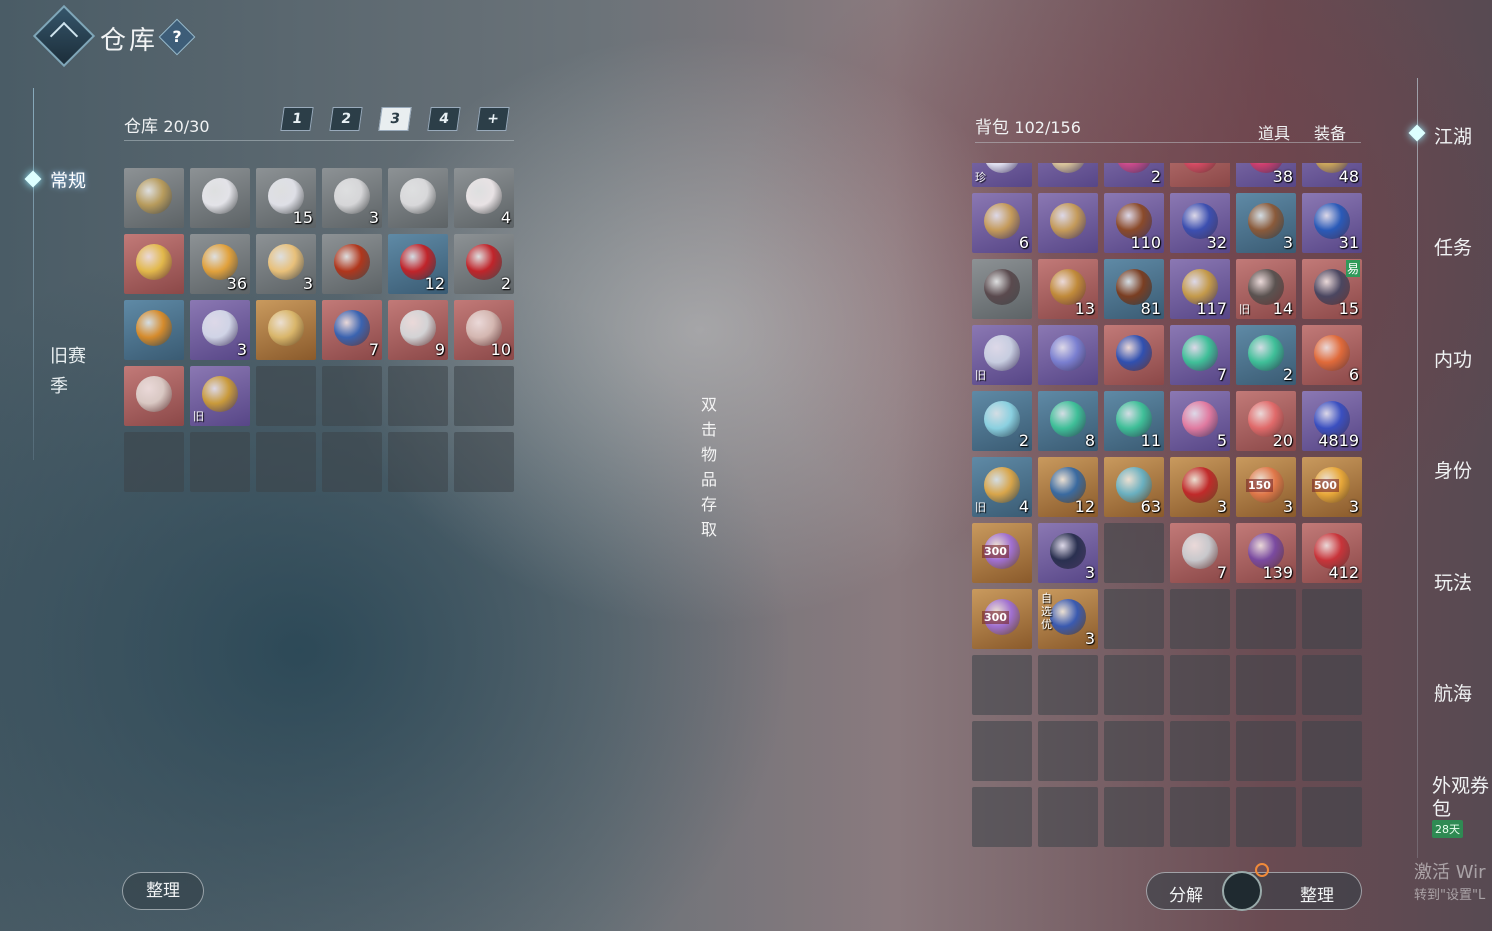  I want to click on bag-slot: 63, so click(1134, 487).